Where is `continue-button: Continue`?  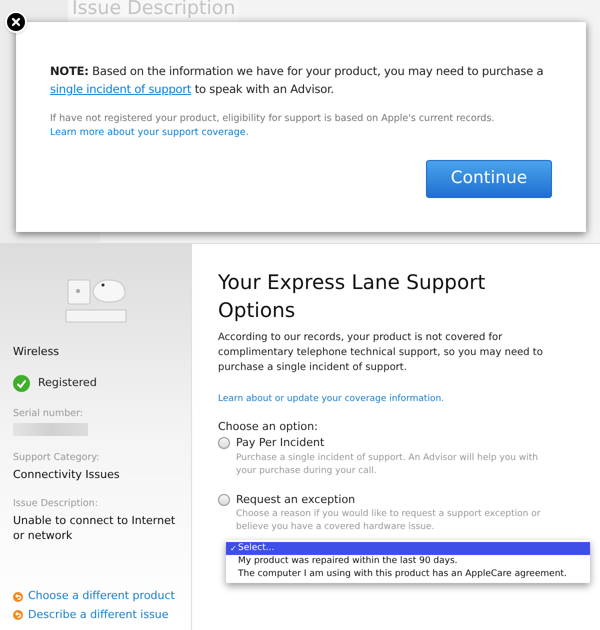
continue-button: Continue is located at coordinates (489, 179).